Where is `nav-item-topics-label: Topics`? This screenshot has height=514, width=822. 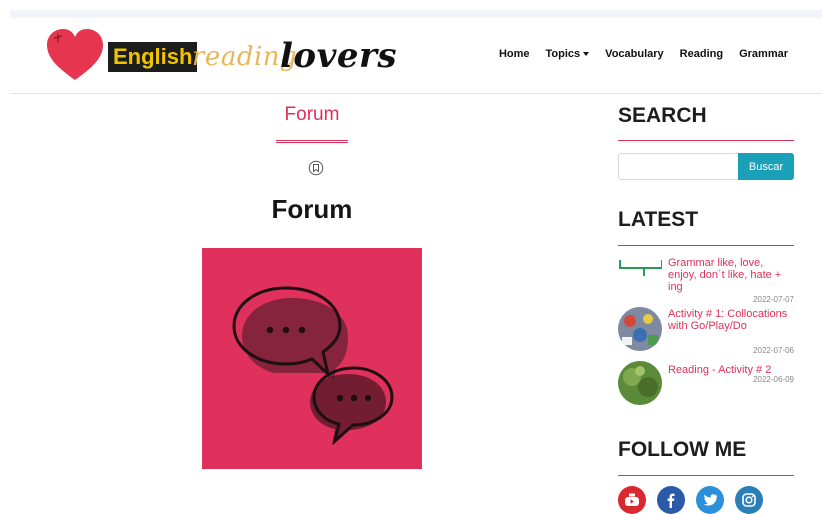
nav-item-topics-label: Topics is located at coordinates (563, 54).